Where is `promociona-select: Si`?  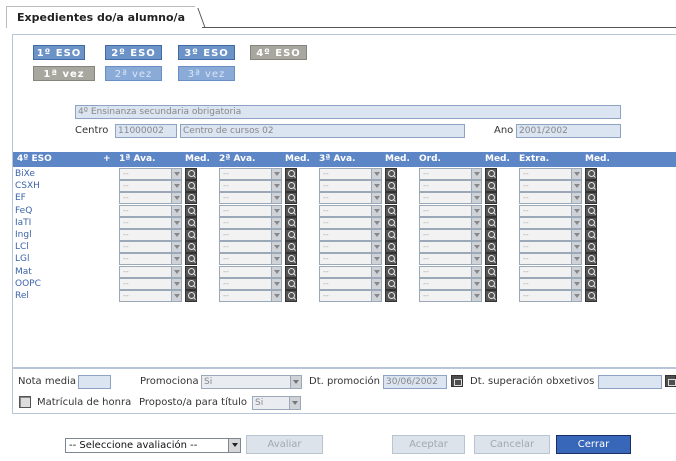
promociona-select: Si is located at coordinates (251, 382).